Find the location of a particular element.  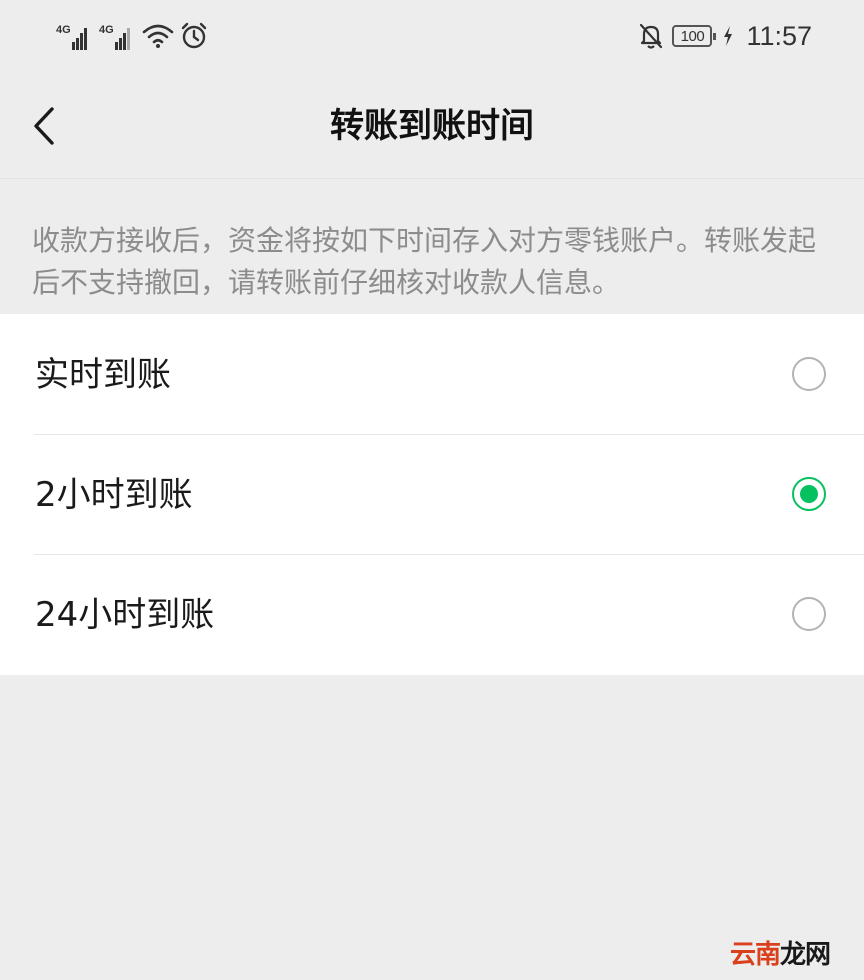

watermark: 云南龙网 is located at coordinates (780, 952).